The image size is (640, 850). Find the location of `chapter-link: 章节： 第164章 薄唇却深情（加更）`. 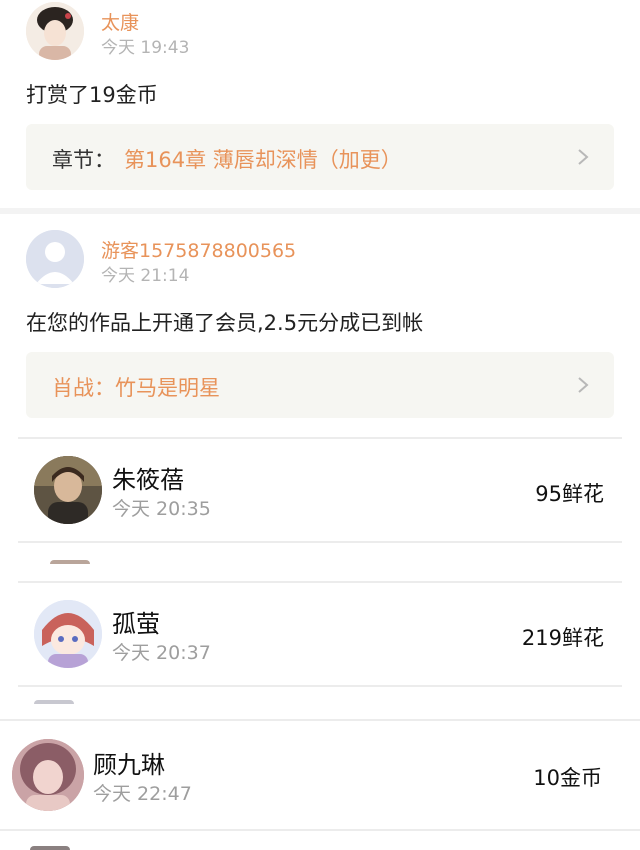

chapter-link: 章节： 第164章 薄唇却深情（加更） is located at coordinates (320, 157).